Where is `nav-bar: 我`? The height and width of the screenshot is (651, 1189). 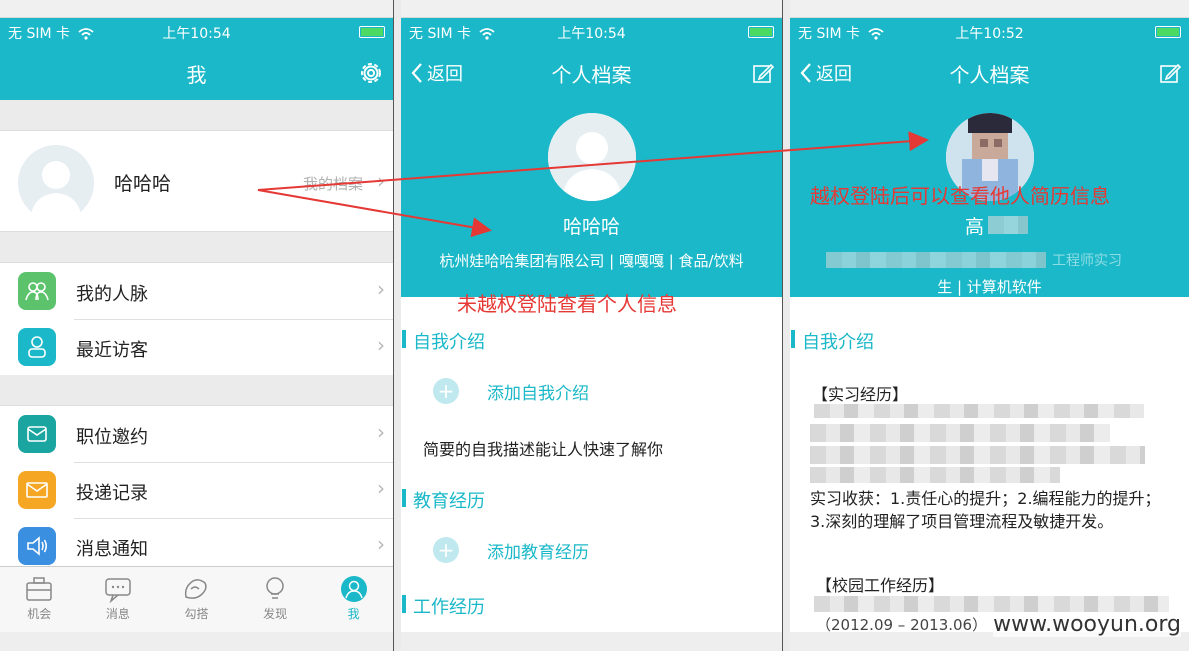 nav-bar: 我 is located at coordinates (196, 73).